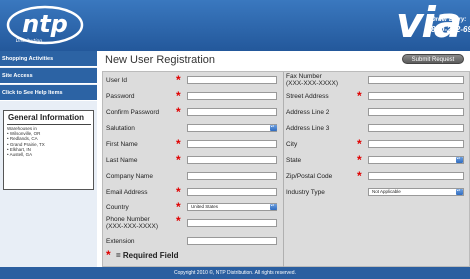  I want to click on zip-input, so click(416, 176).